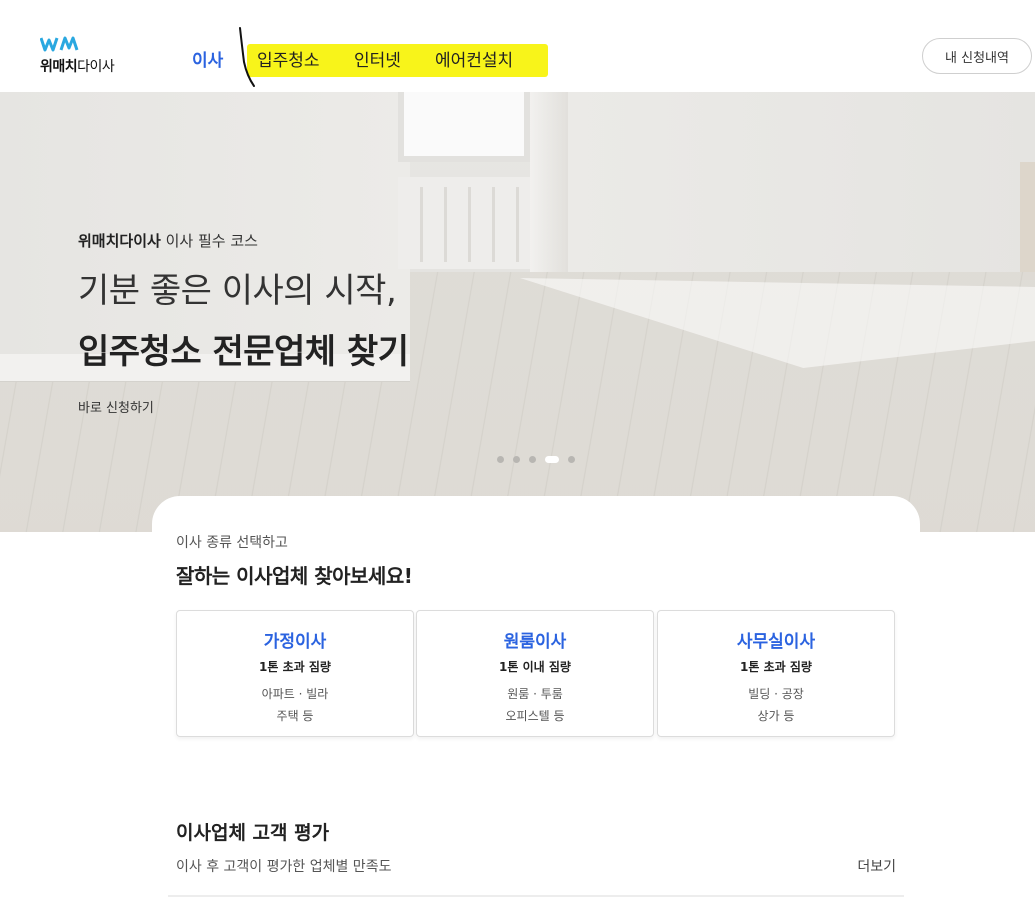 This screenshot has height=897, width=1035. I want to click on card-home-moving: 가정이사 1톤 초과 짐량 아파트 · 빌라 주택 등, so click(295, 673).